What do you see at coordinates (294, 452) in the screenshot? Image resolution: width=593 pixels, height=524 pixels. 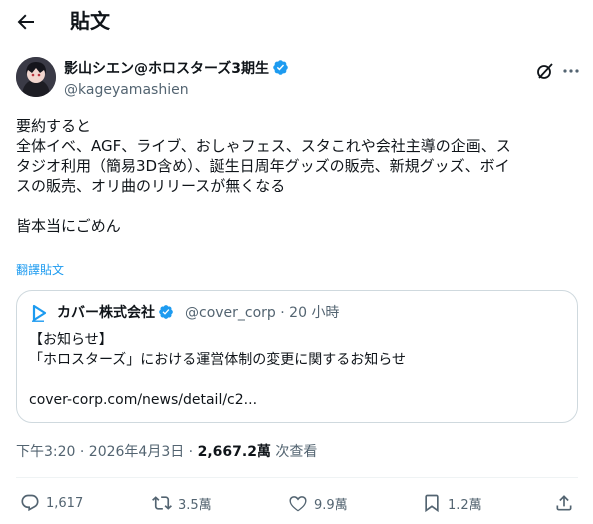 I see `view-label: 次查看` at bounding box center [294, 452].